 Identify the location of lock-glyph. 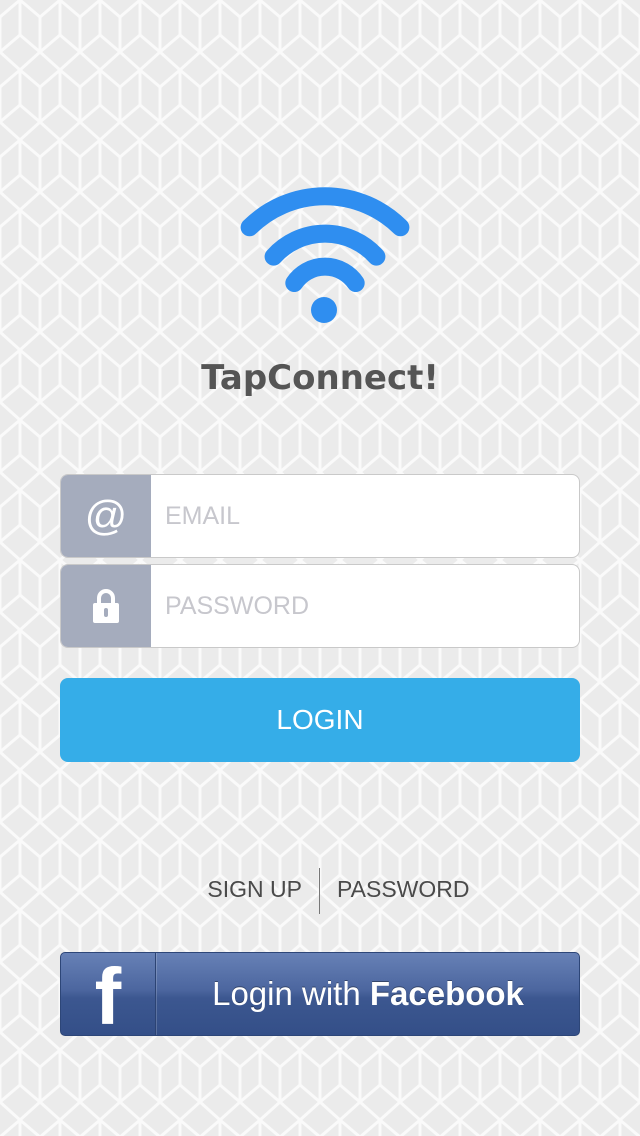
(106, 606).